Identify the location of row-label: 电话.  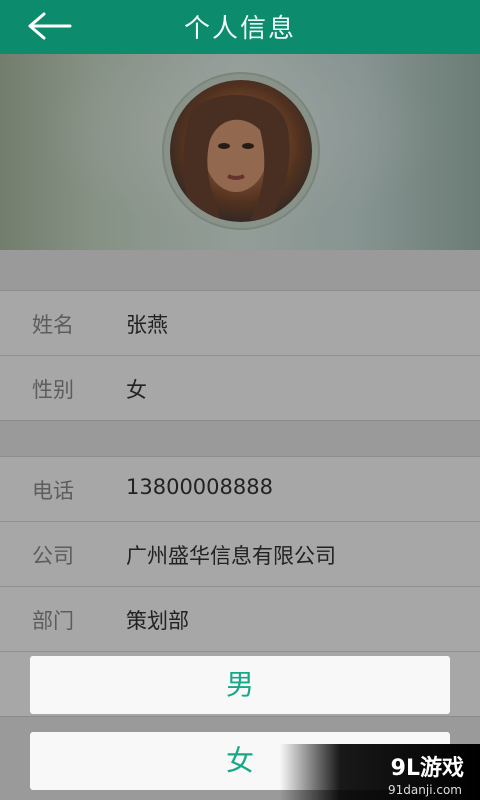
(53, 491).